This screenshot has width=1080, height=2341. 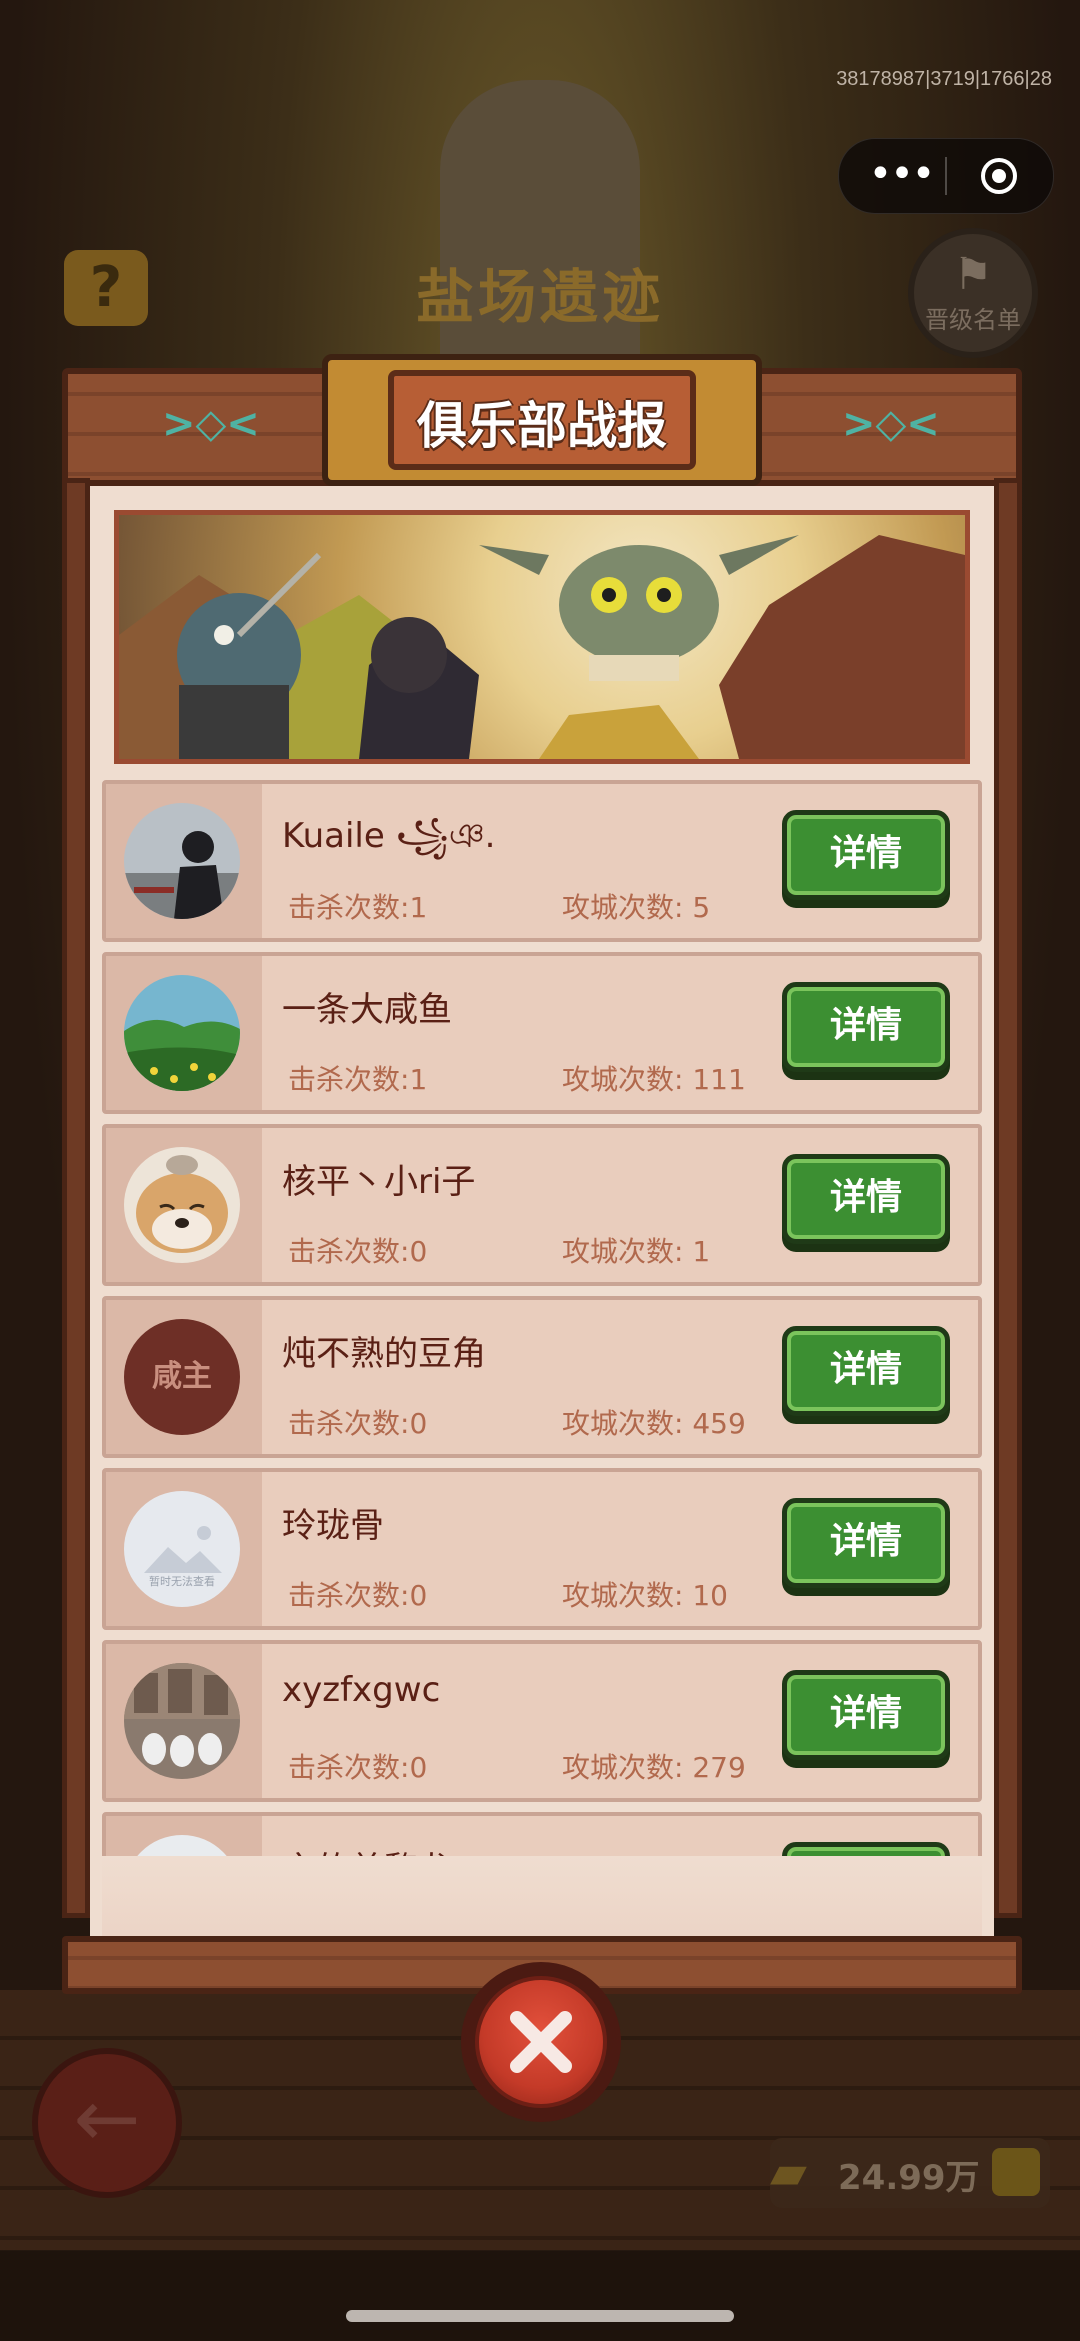 What do you see at coordinates (909, 2178) in the screenshot?
I see `coin-value: 24.99万` at bounding box center [909, 2178].